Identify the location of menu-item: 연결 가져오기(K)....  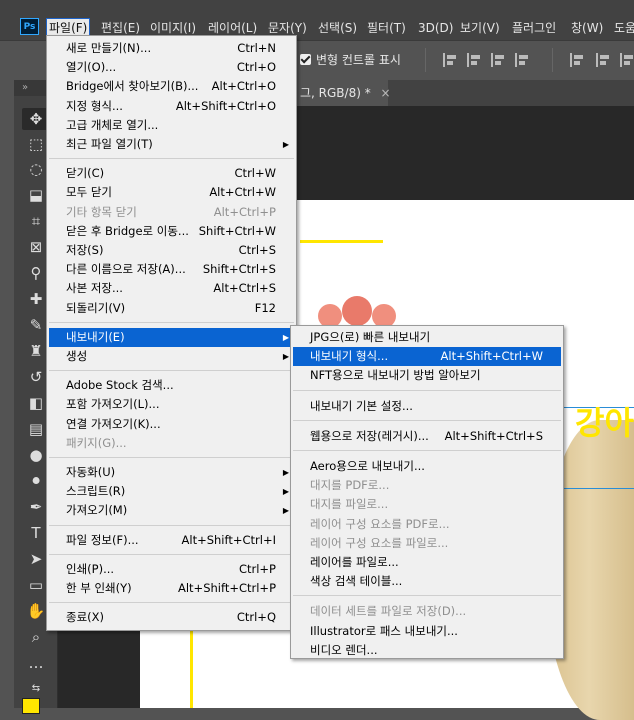
(171, 424).